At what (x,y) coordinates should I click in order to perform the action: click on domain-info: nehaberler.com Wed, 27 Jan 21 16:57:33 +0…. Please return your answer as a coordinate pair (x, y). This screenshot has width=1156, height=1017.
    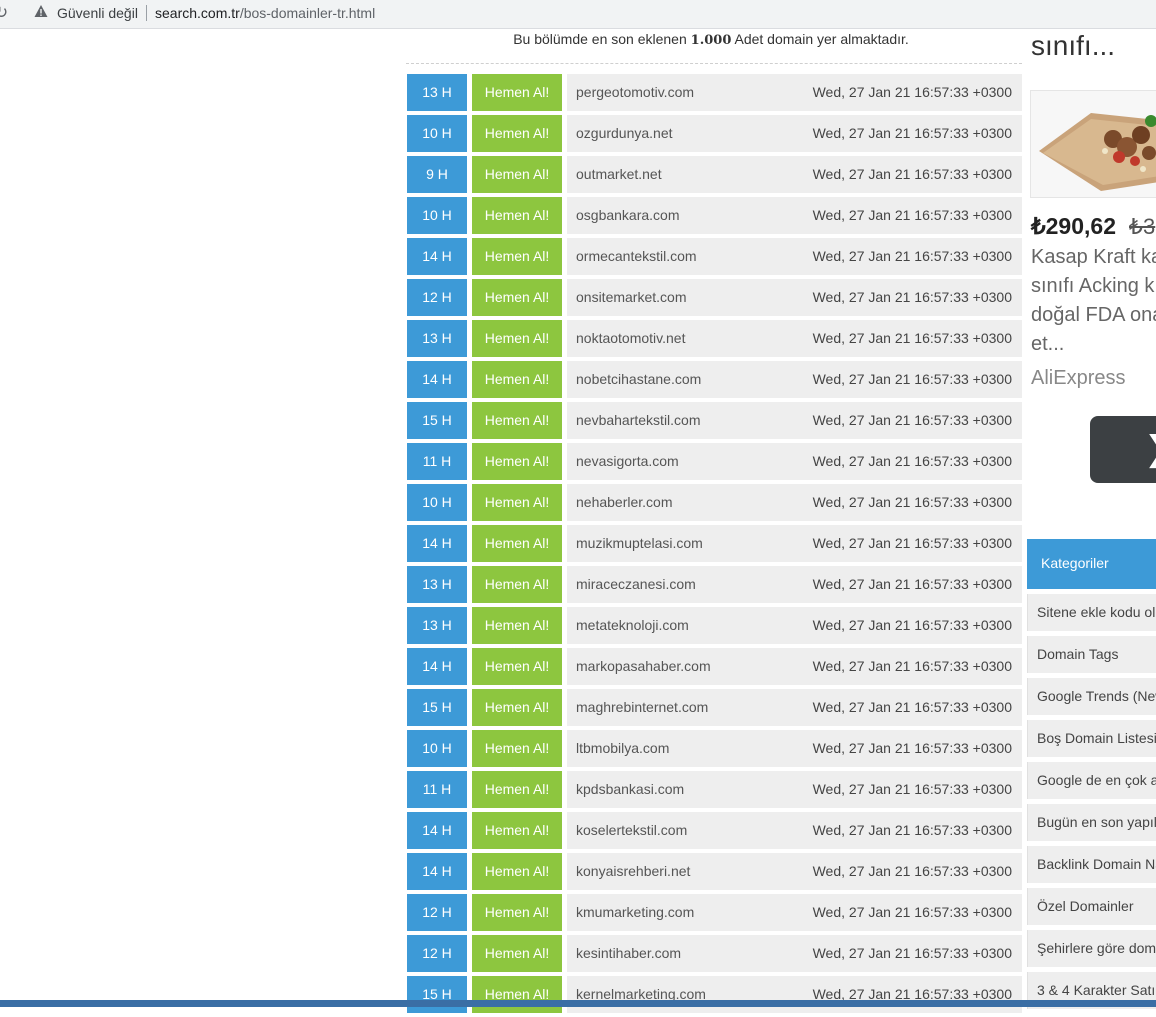
    Looking at the image, I should click on (794, 502).